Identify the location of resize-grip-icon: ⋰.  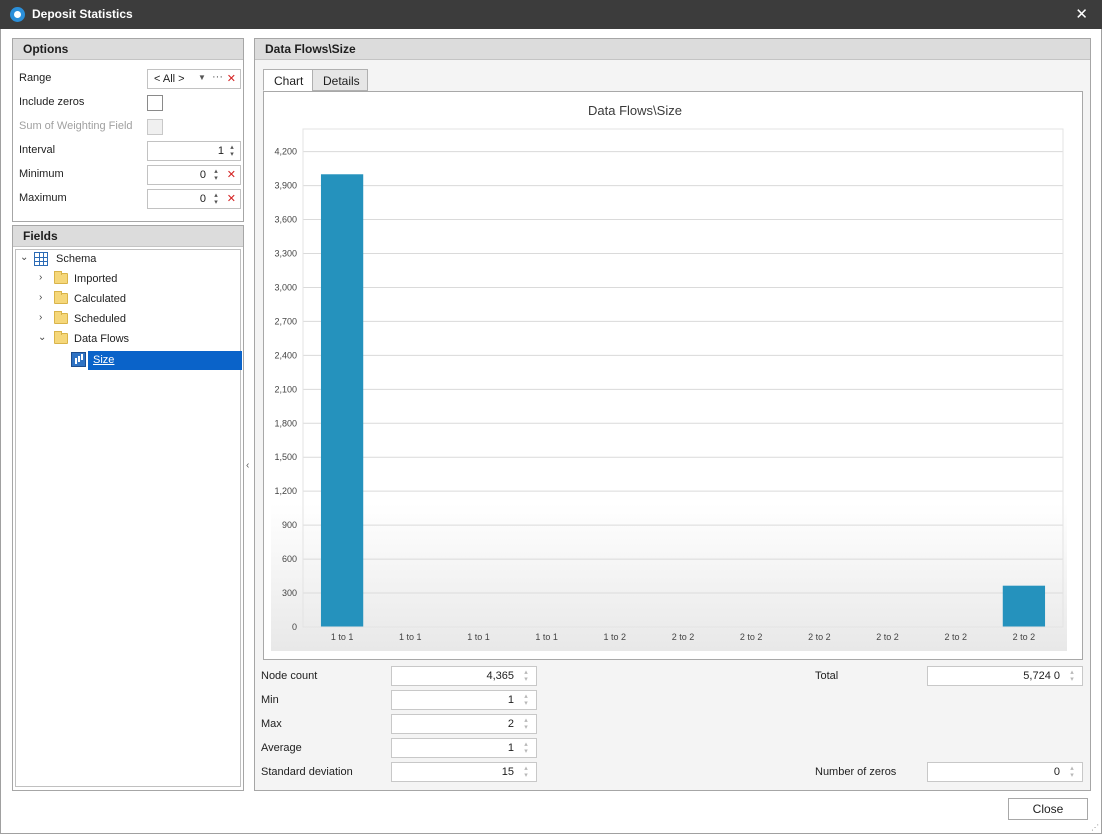
(1095, 827).